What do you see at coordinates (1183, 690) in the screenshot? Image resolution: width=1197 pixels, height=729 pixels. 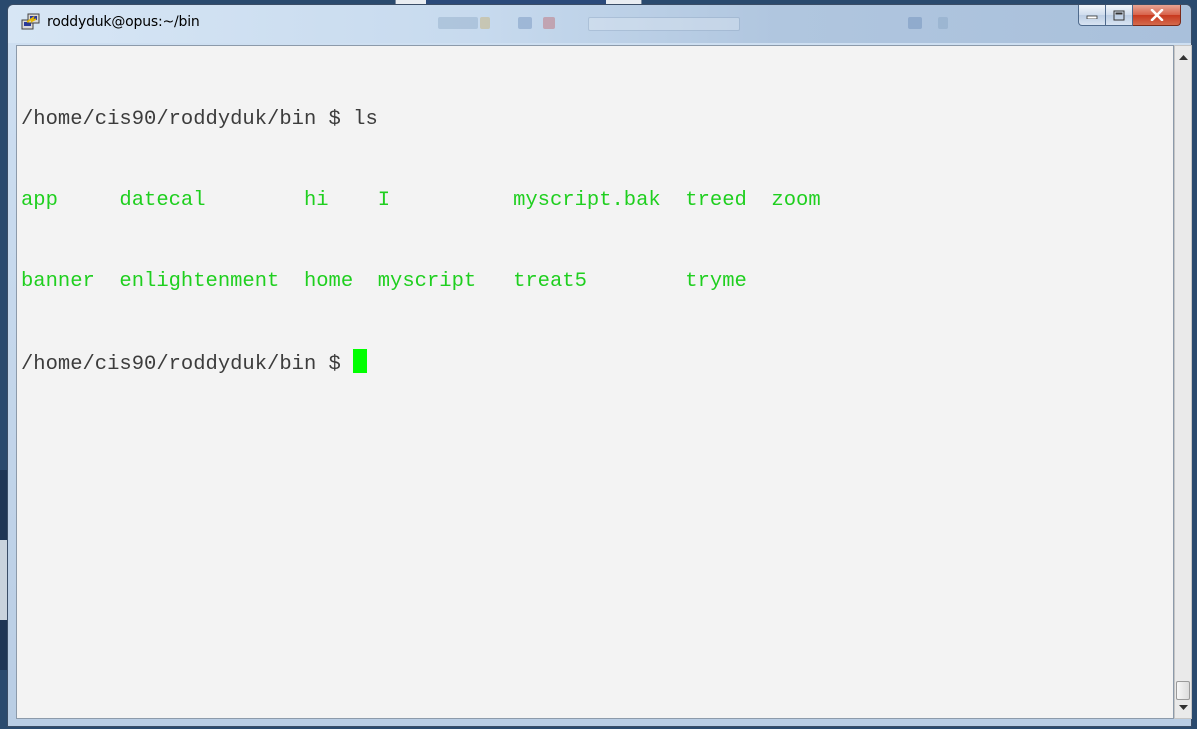 I see `scrollbar-thumb` at bounding box center [1183, 690].